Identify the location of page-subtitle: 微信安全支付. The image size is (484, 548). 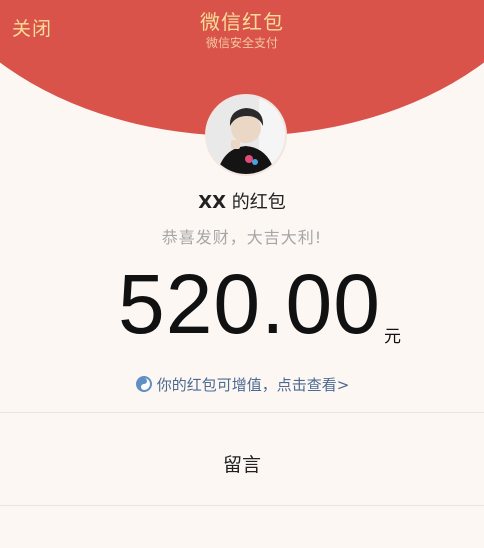
(241, 43).